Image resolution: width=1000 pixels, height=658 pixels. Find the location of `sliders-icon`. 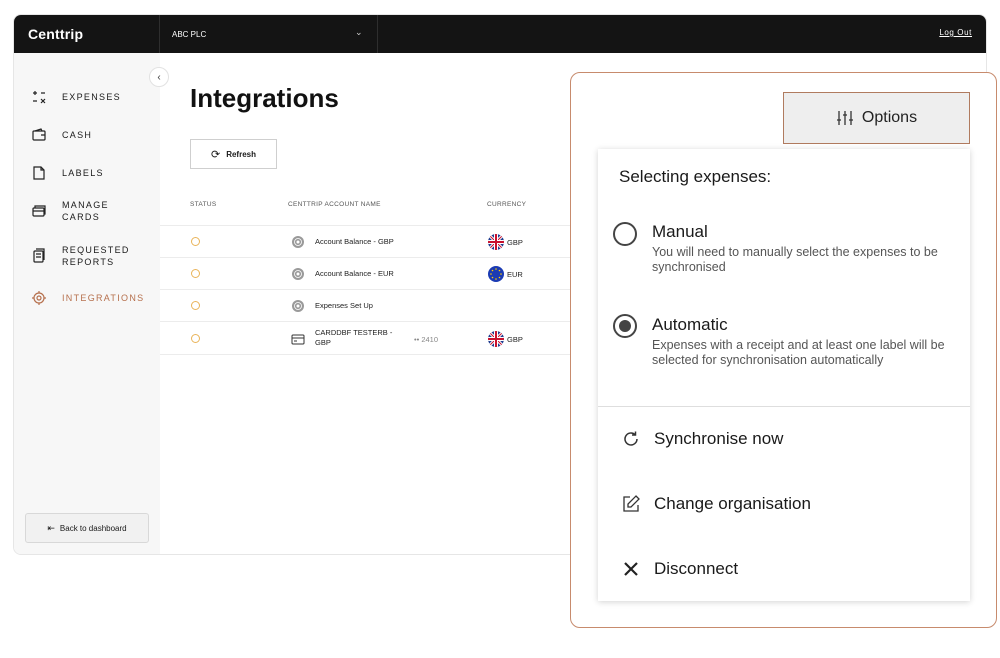

sliders-icon is located at coordinates (845, 118).